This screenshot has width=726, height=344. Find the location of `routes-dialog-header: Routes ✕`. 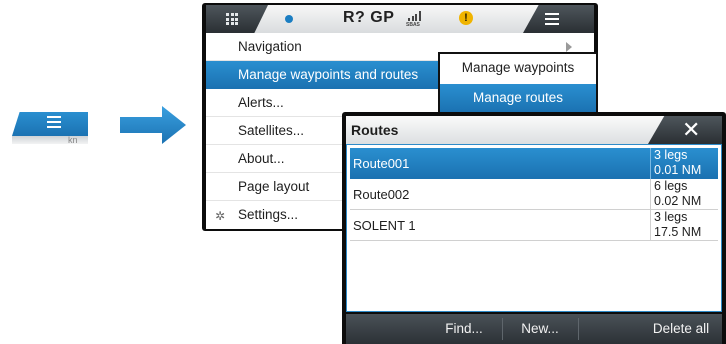

routes-dialog-header: Routes ✕ is located at coordinates (534, 130).